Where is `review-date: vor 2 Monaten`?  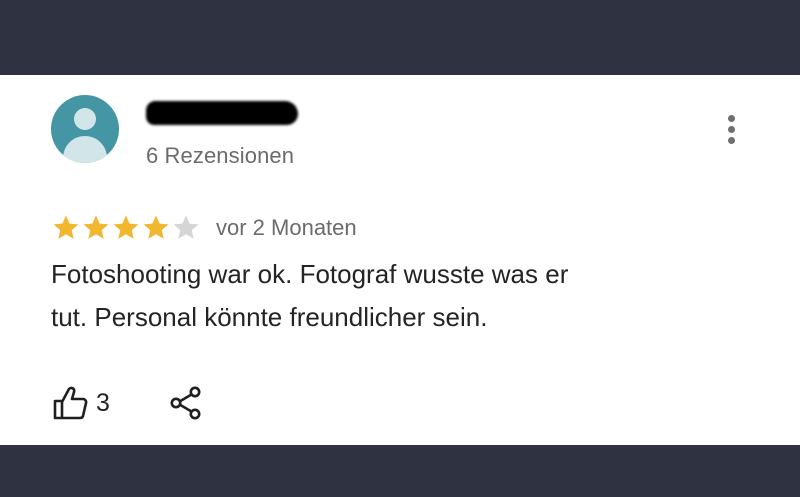
review-date: vor 2 Monaten is located at coordinates (286, 227).